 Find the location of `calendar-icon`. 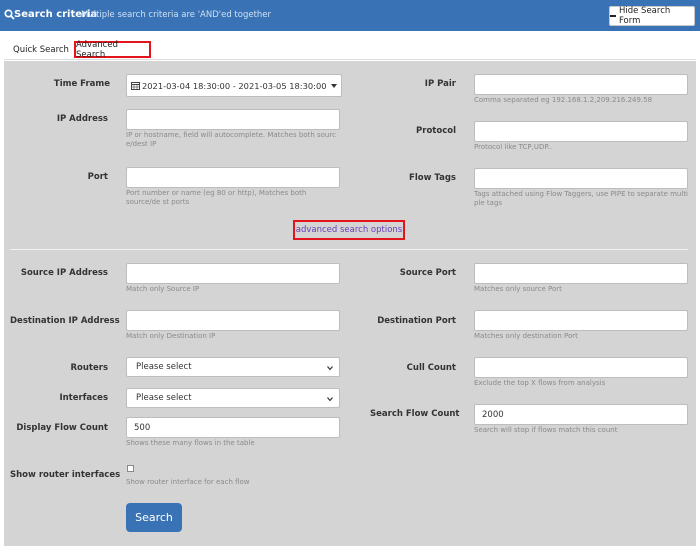

calendar-icon is located at coordinates (135, 86).